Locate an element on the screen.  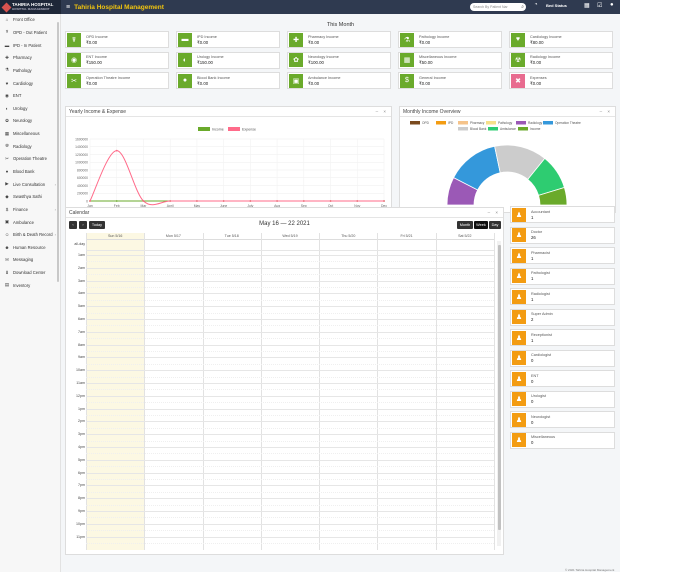
sidebar-item-miscellaneous: ▦ Miscellaneous is located at coordinates (30, 134).